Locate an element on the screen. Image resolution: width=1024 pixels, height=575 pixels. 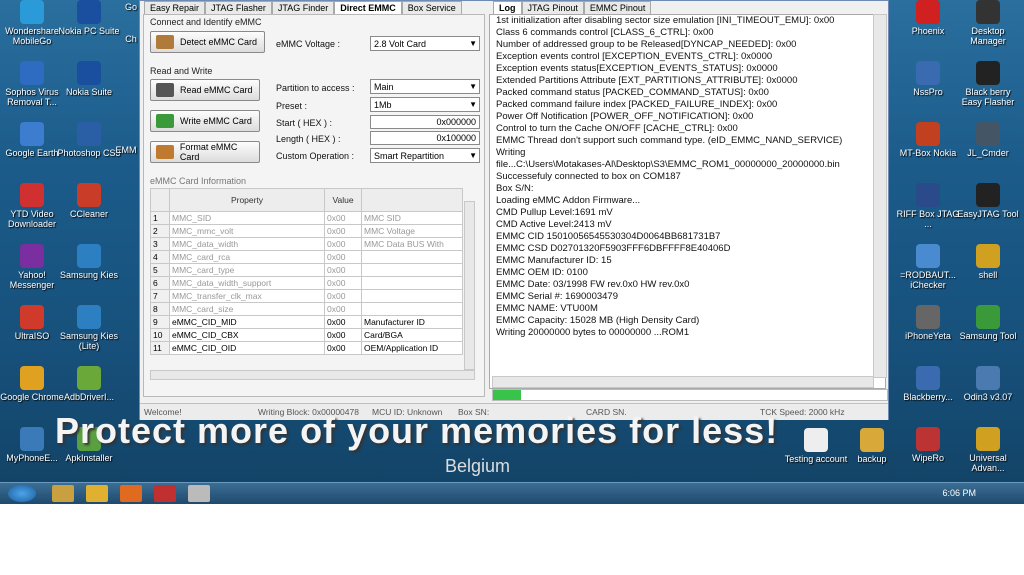
desktop-icon: CCleaner is located at coordinates (89, 201).